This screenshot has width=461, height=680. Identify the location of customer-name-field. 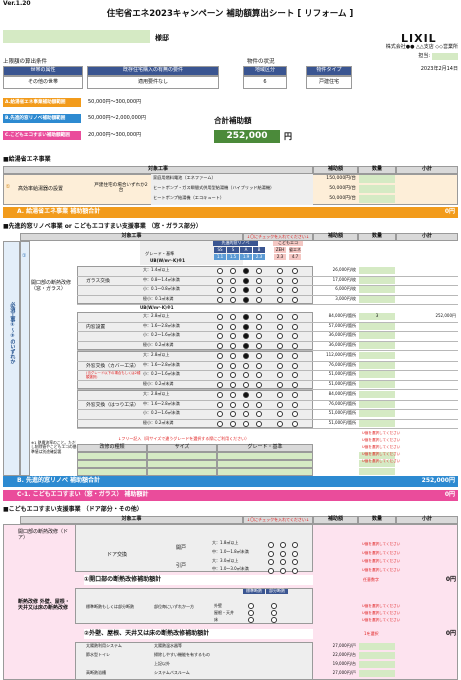
(76, 36).